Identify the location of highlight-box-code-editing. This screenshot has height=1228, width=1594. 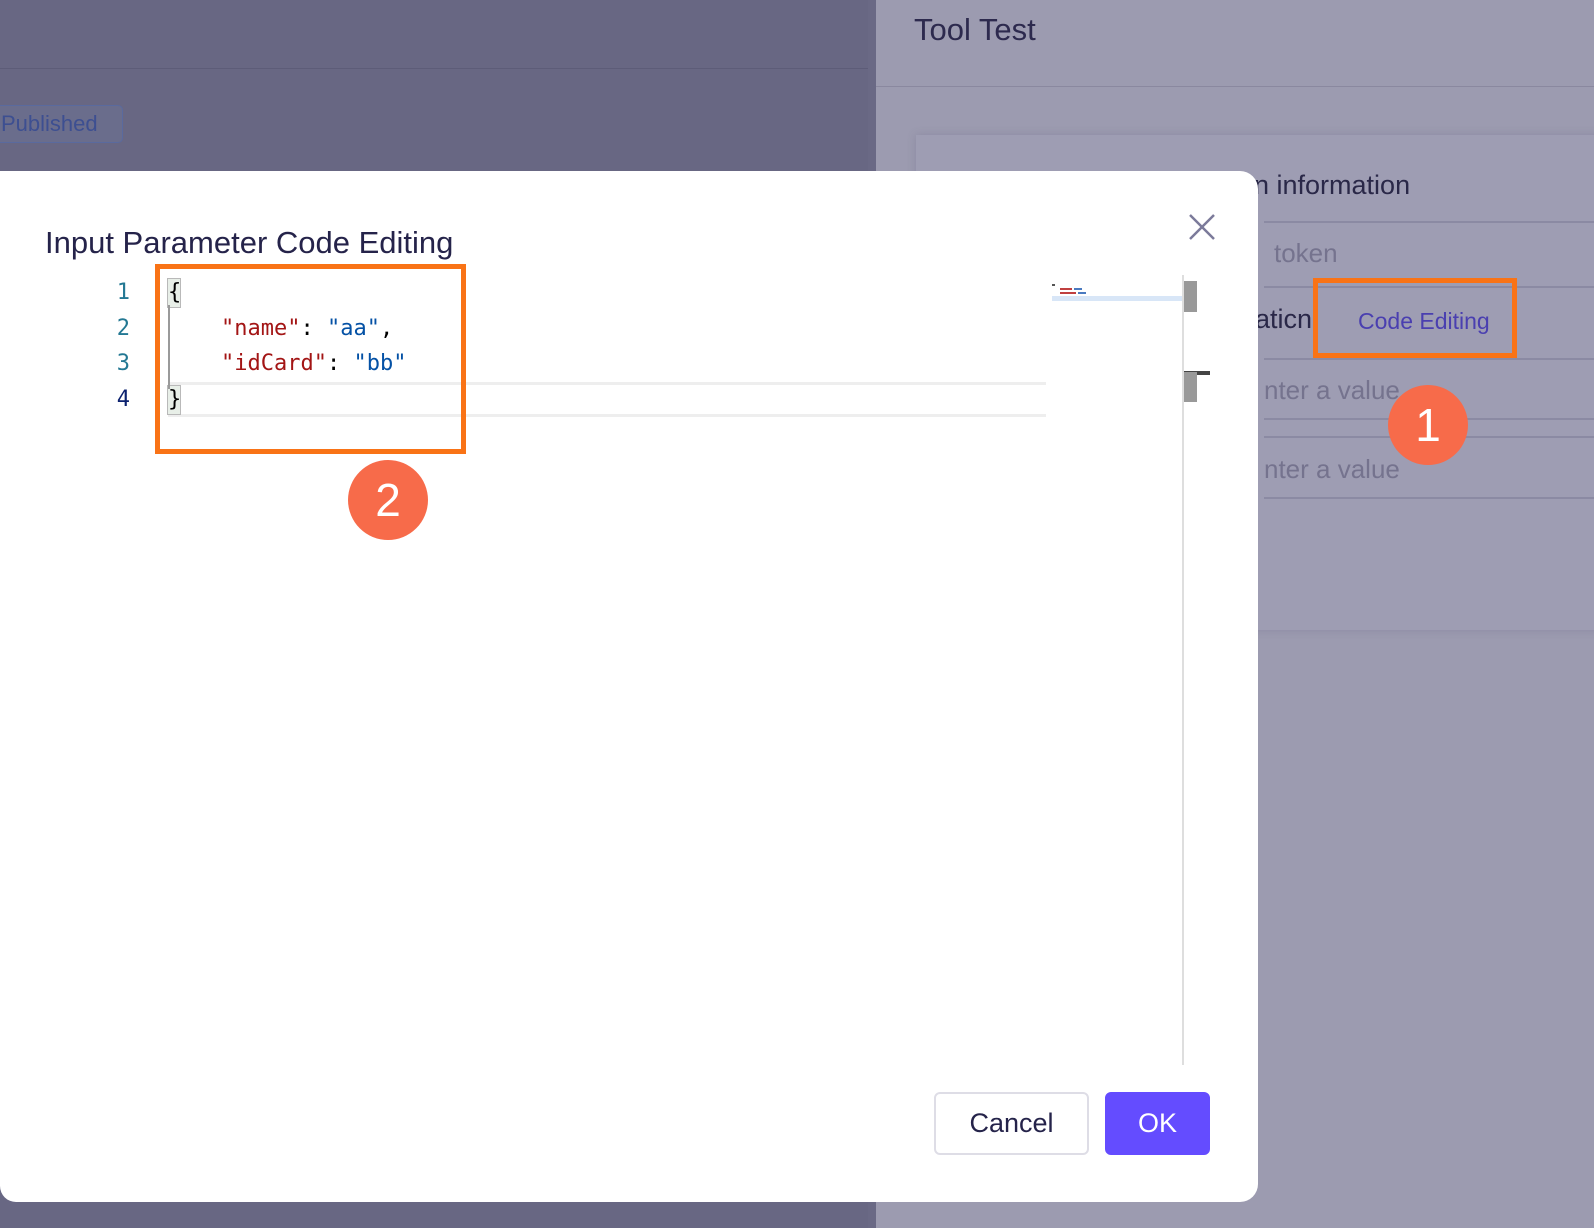
(1415, 318).